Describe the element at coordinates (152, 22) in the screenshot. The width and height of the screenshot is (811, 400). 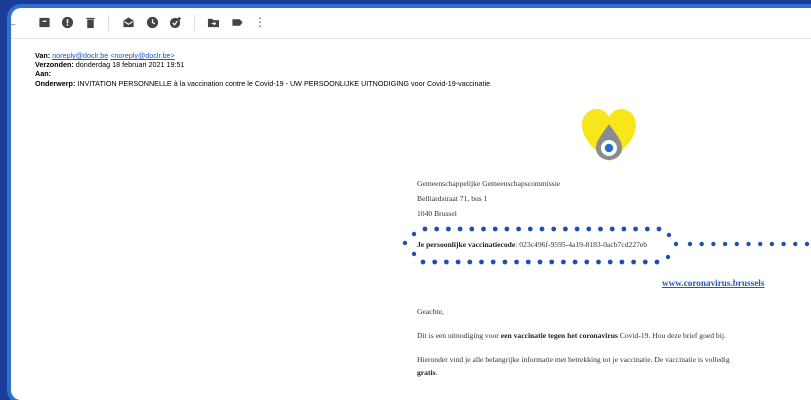
I see `snooze-icon` at that location.